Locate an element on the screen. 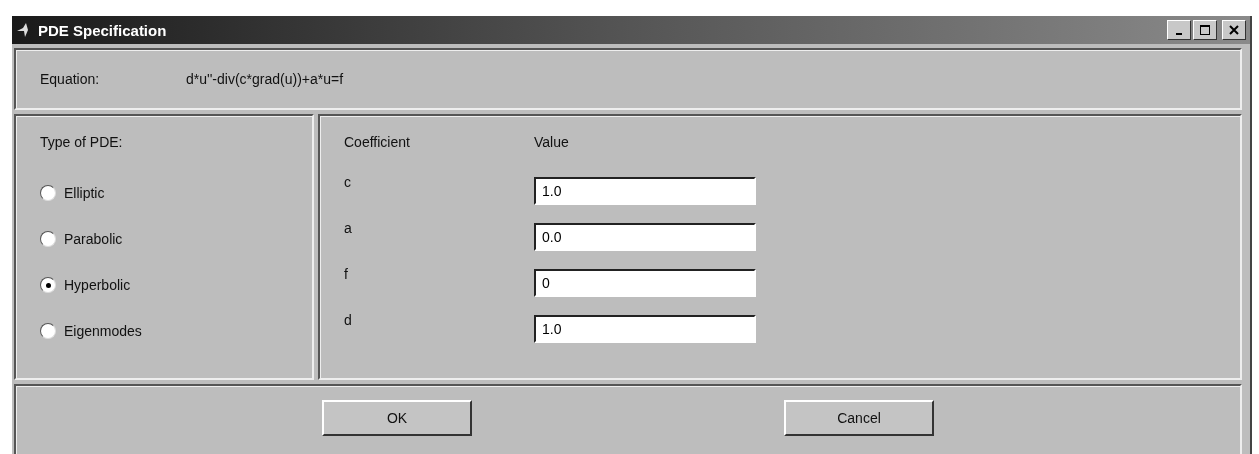  coefficient-name: d is located at coordinates (348, 319).